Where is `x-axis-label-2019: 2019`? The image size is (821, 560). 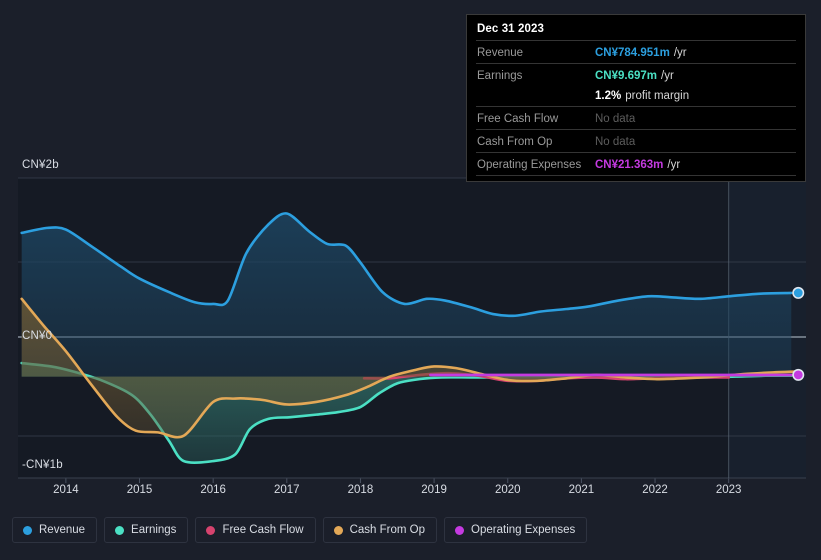 x-axis-label-2019: 2019 is located at coordinates (434, 490).